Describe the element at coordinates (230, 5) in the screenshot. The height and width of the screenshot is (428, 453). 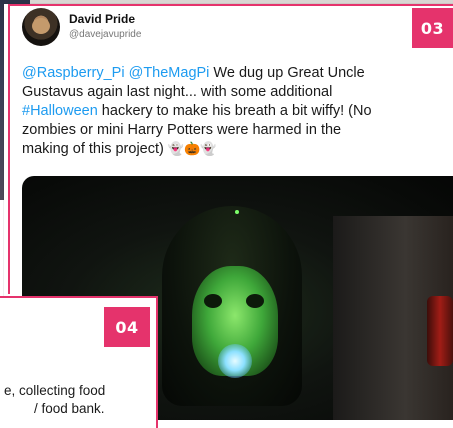
I see `tweet-card-border-top` at that location.